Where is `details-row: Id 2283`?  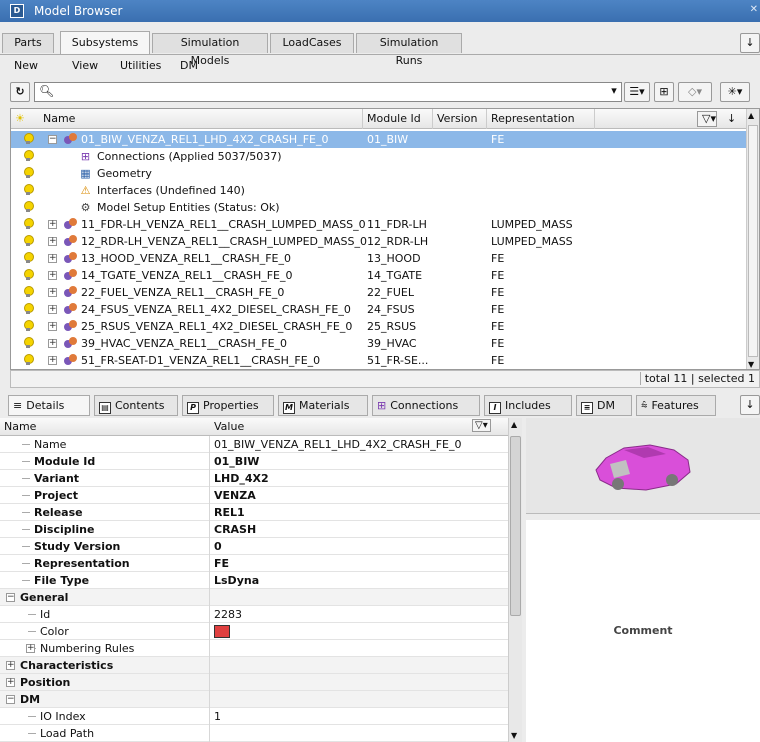
details-row: Id 2283 is located at coordinates (254, 614).